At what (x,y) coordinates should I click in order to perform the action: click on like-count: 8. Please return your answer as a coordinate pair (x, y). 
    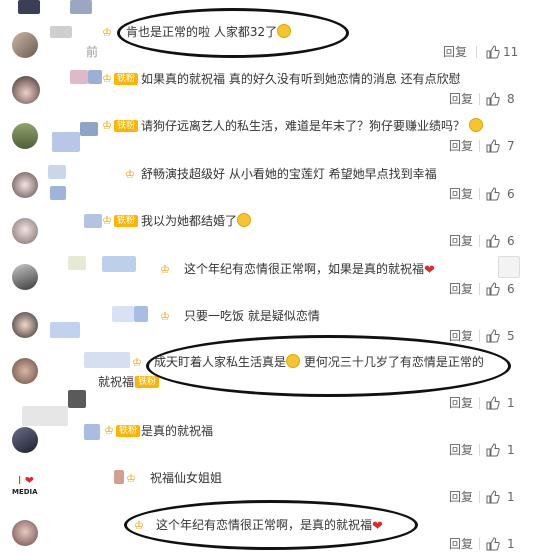
    Looking at the image, I should click on (511, 99).